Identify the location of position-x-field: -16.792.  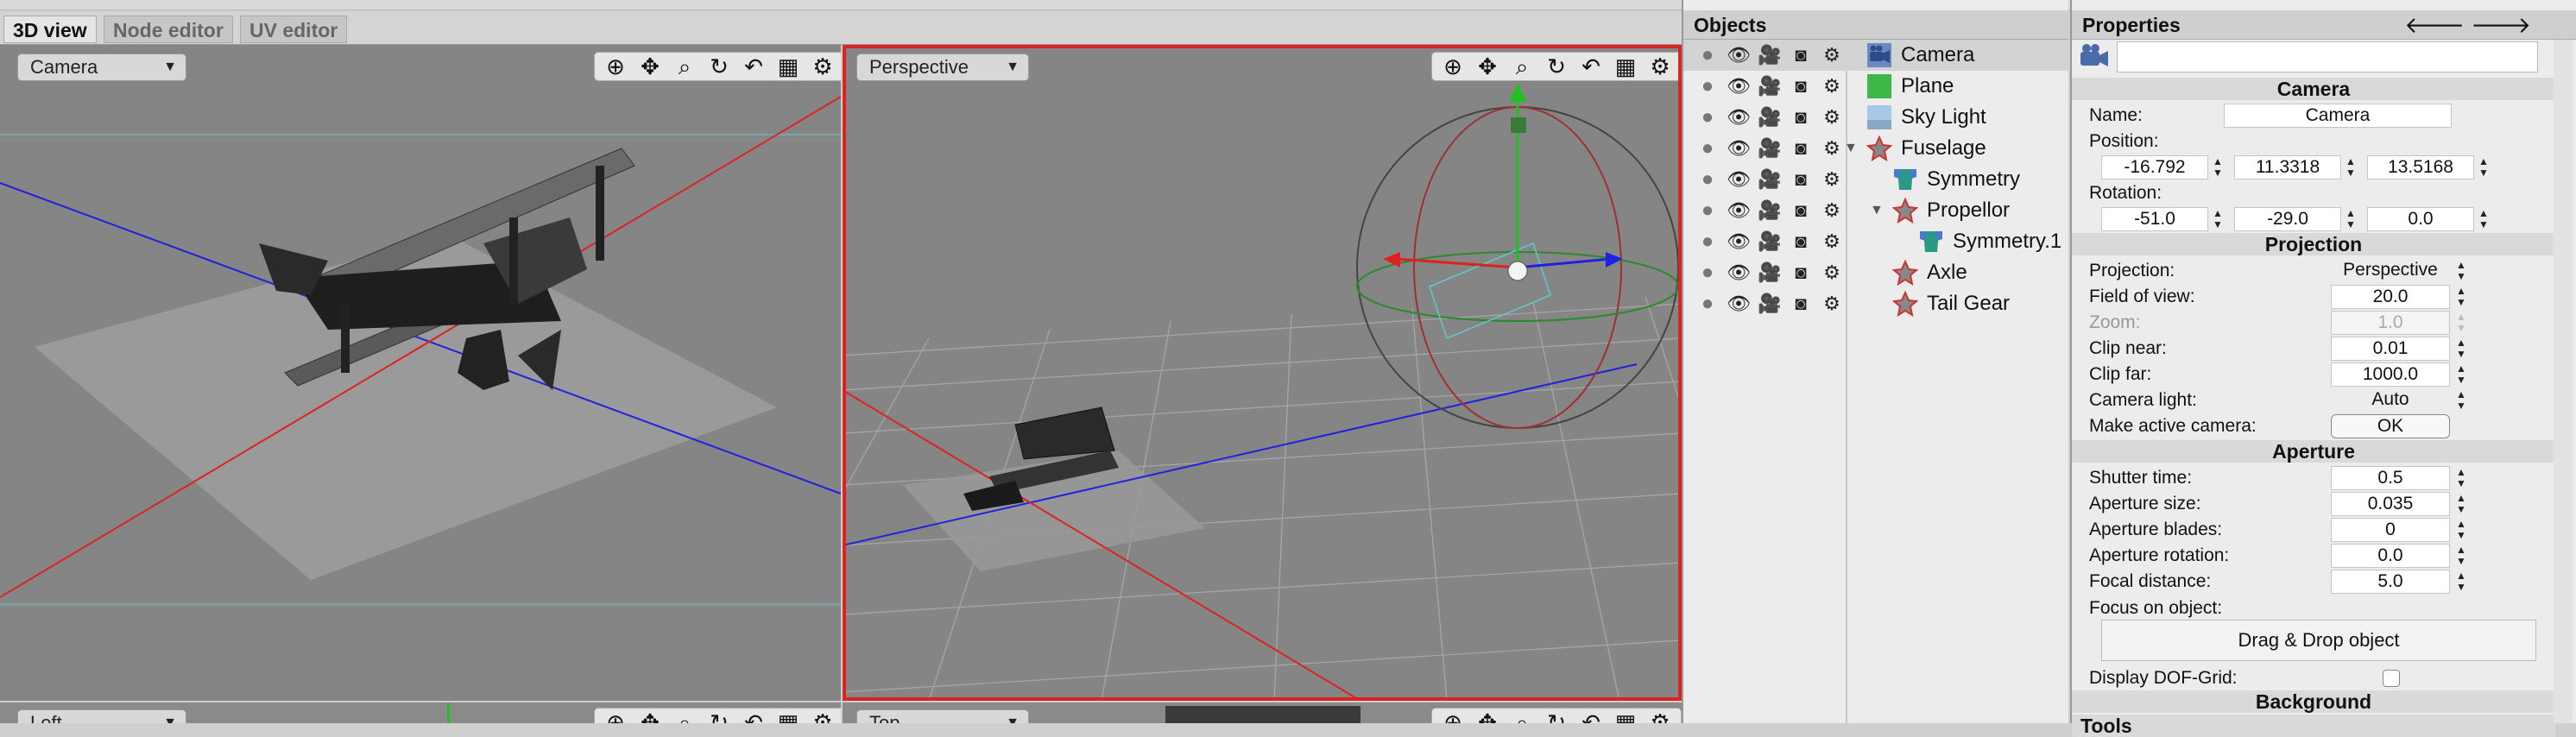
(2154, 167).